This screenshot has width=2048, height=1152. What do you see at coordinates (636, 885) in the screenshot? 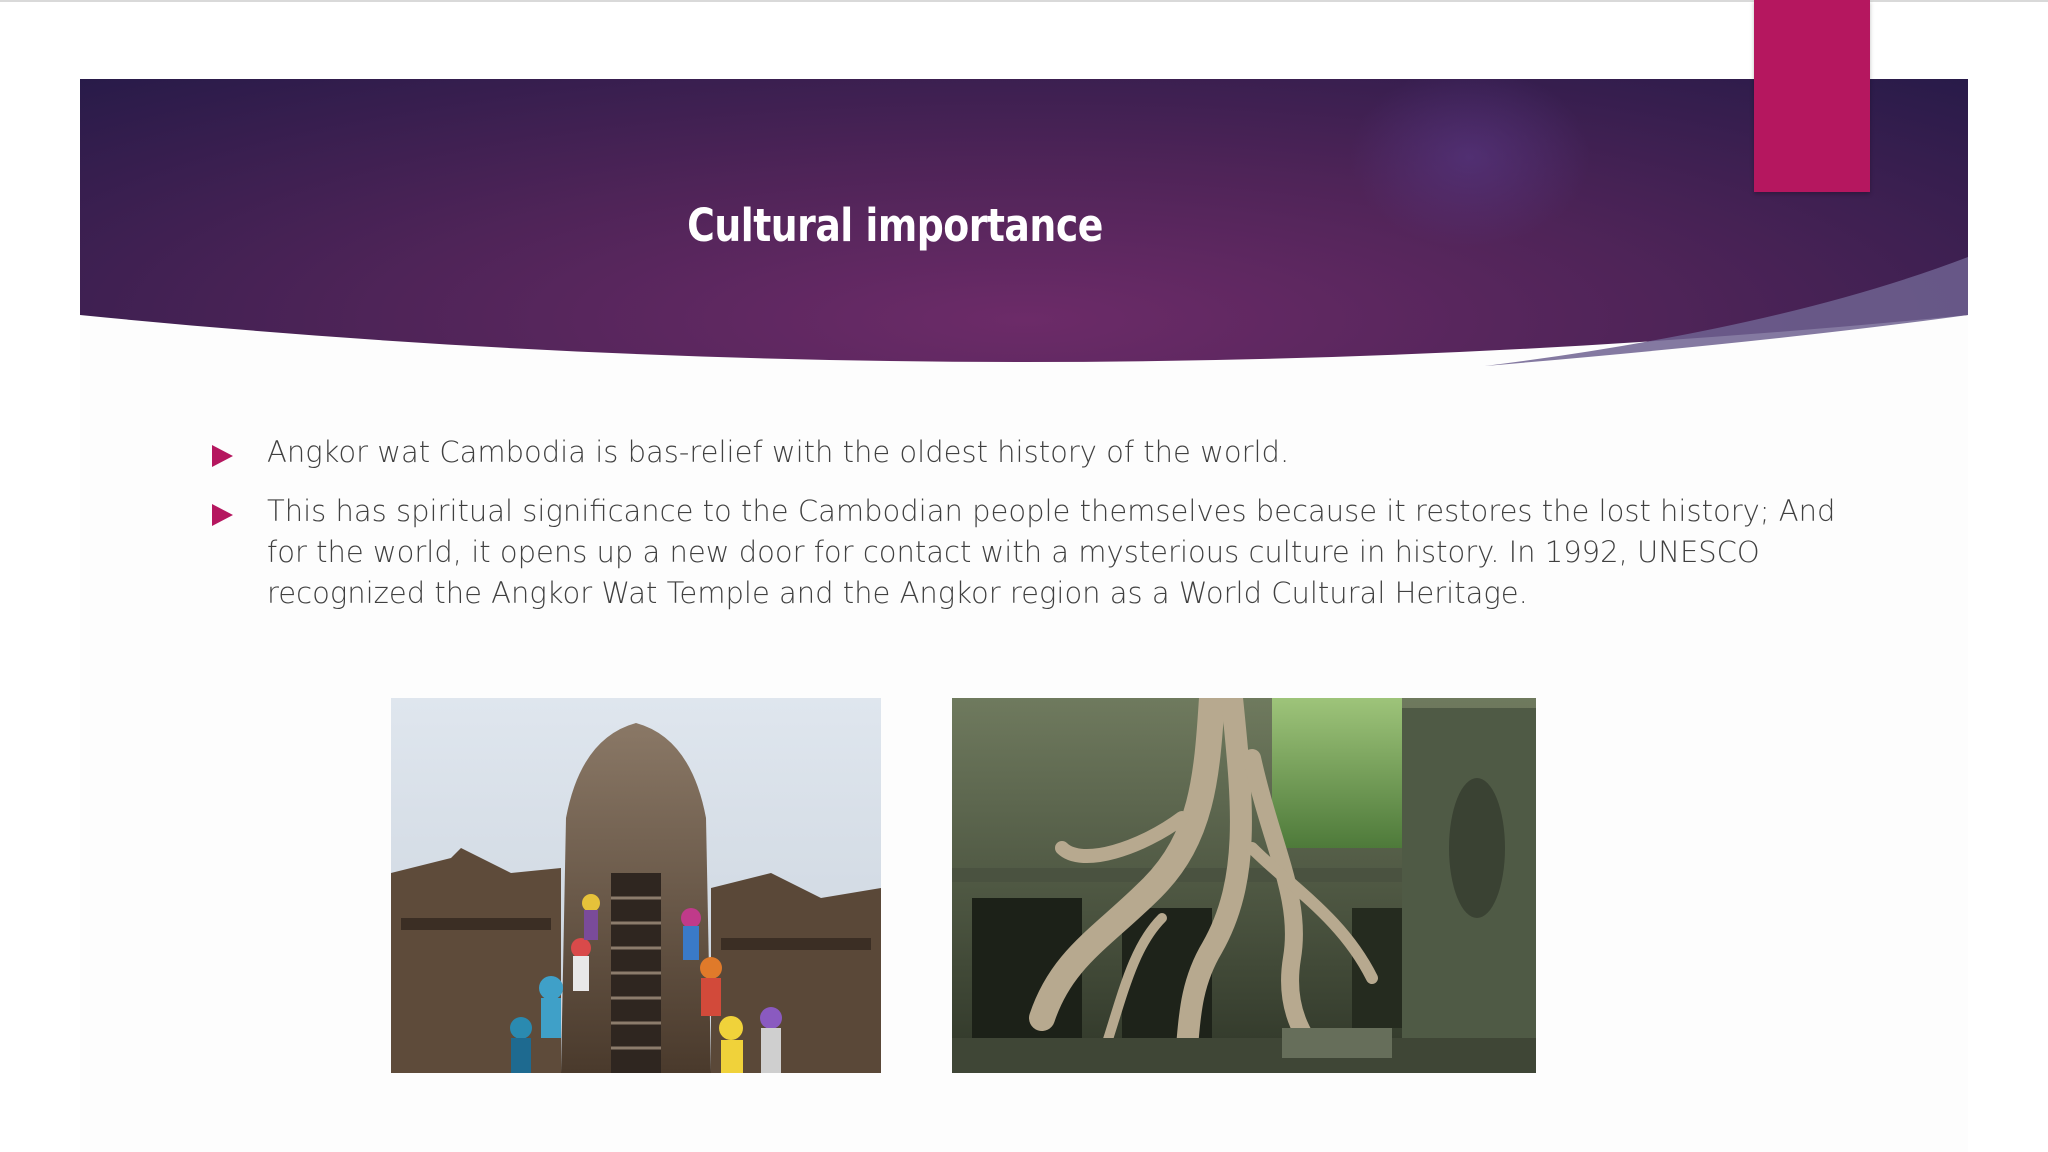
I see `tourists-climbing-temple-stairs-photo` at bounding box center [636, 885].